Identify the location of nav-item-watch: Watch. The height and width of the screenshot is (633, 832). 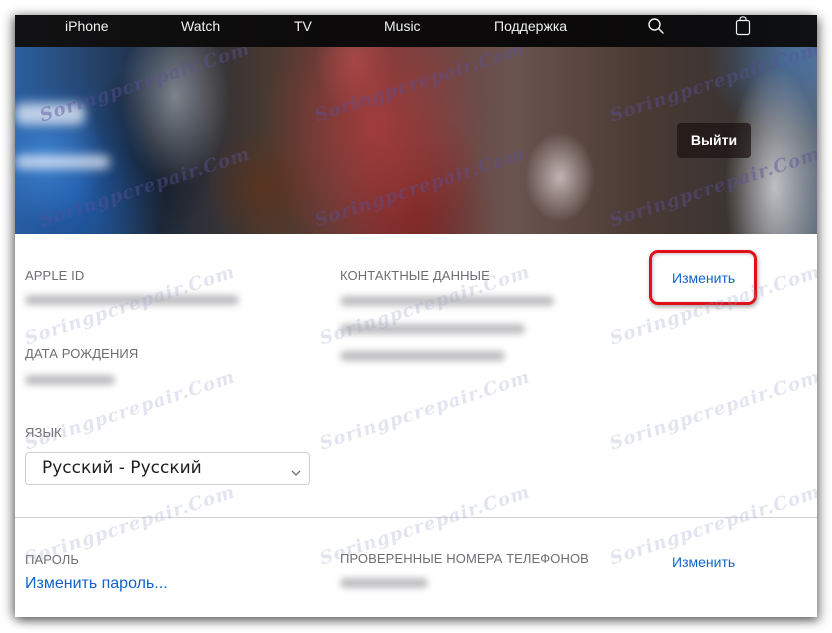
(200, 31).